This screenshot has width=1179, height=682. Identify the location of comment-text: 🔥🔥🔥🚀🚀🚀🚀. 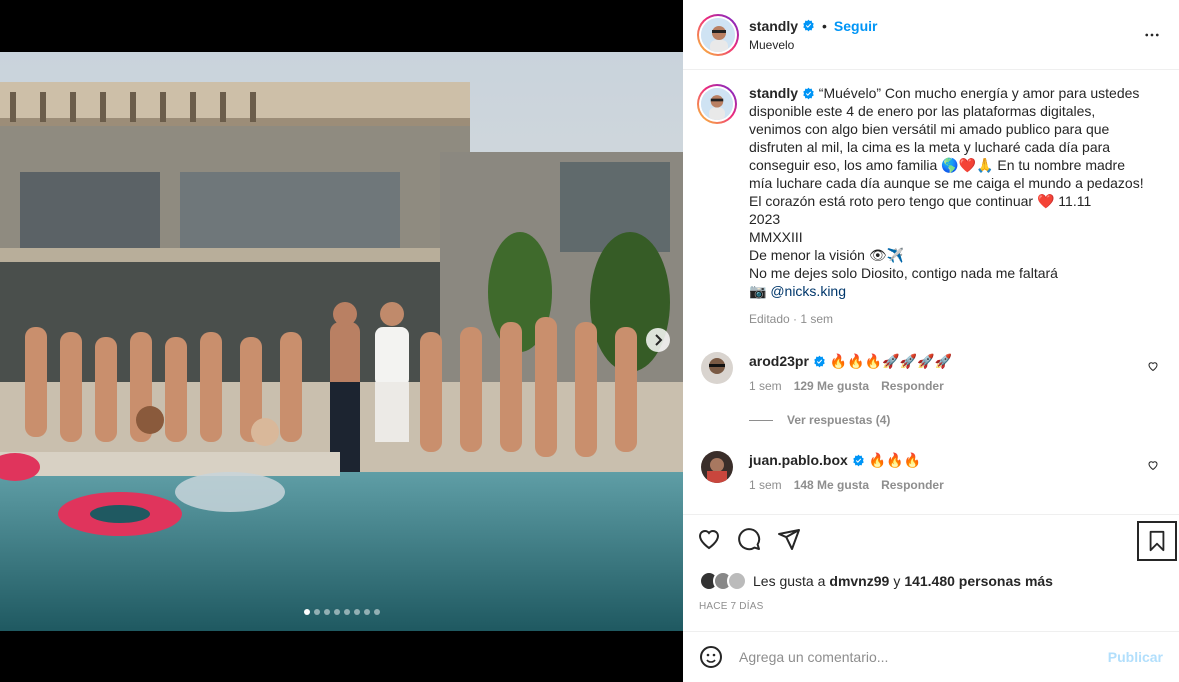
(890, 361).